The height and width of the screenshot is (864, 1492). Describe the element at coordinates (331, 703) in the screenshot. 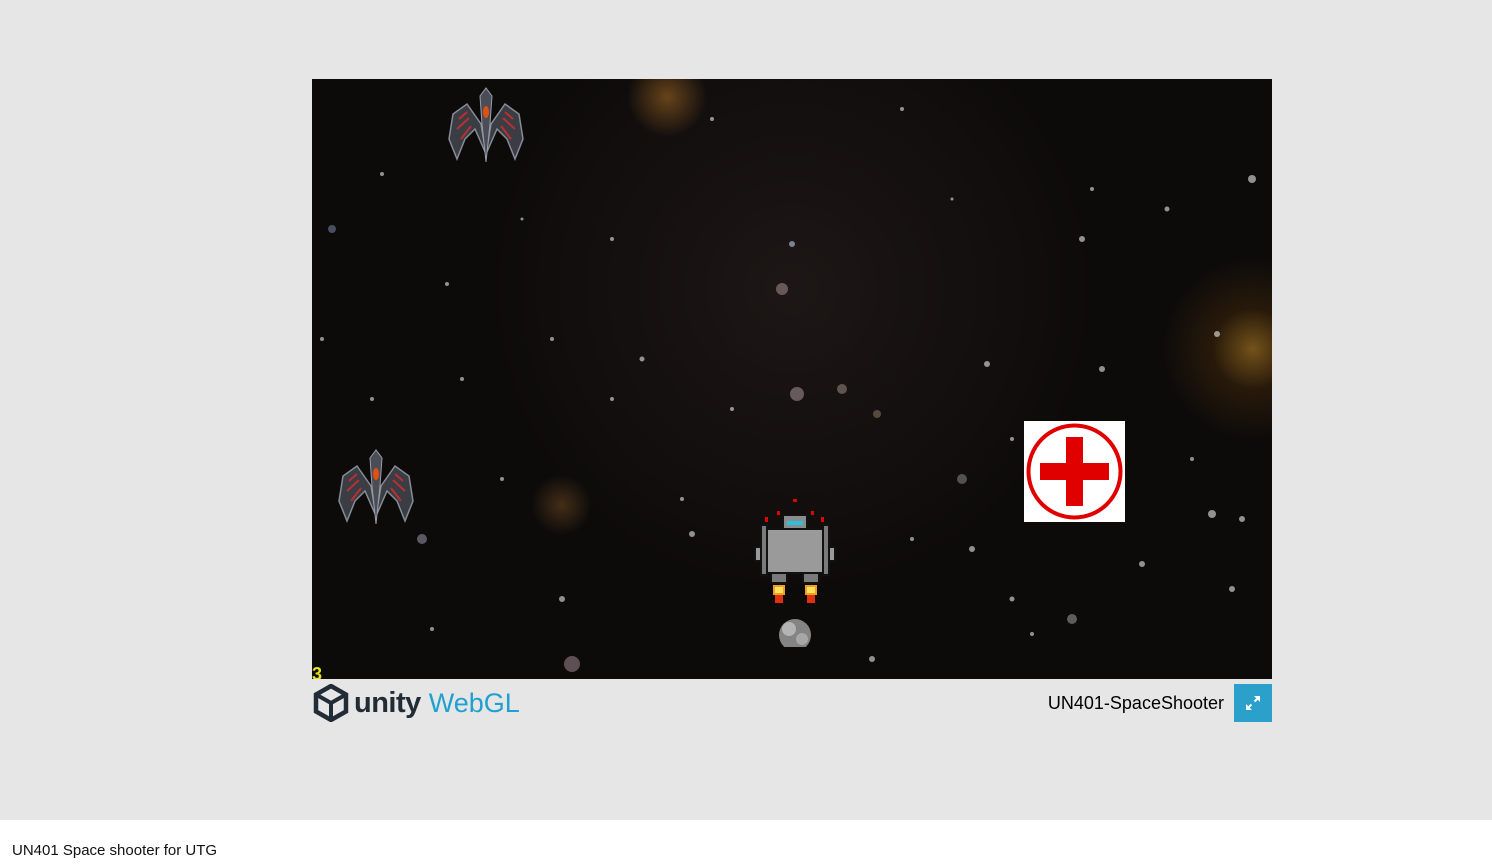

I see `unity-logo-icon` at that location.